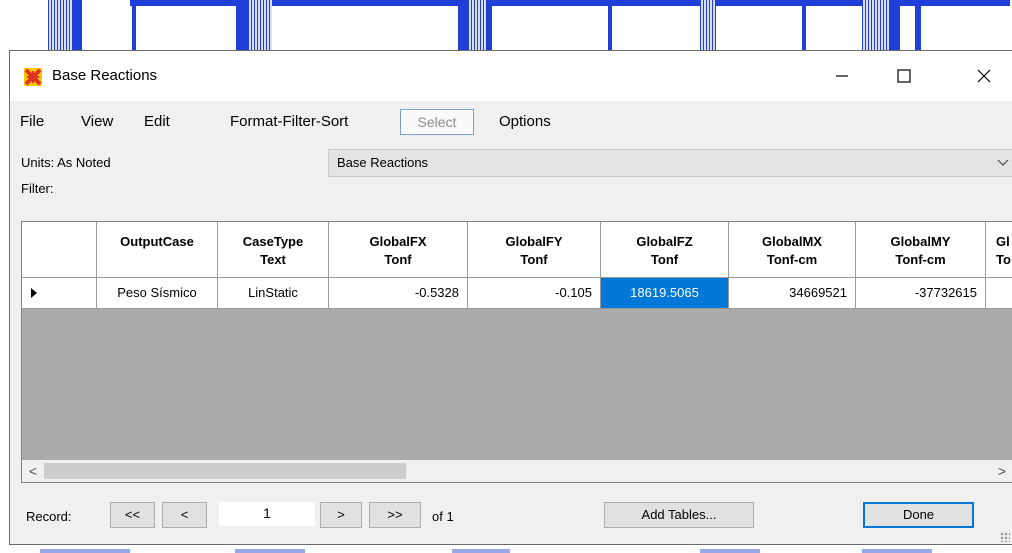  I want to click on header-globalmz: Gl To, so click(999, 250).